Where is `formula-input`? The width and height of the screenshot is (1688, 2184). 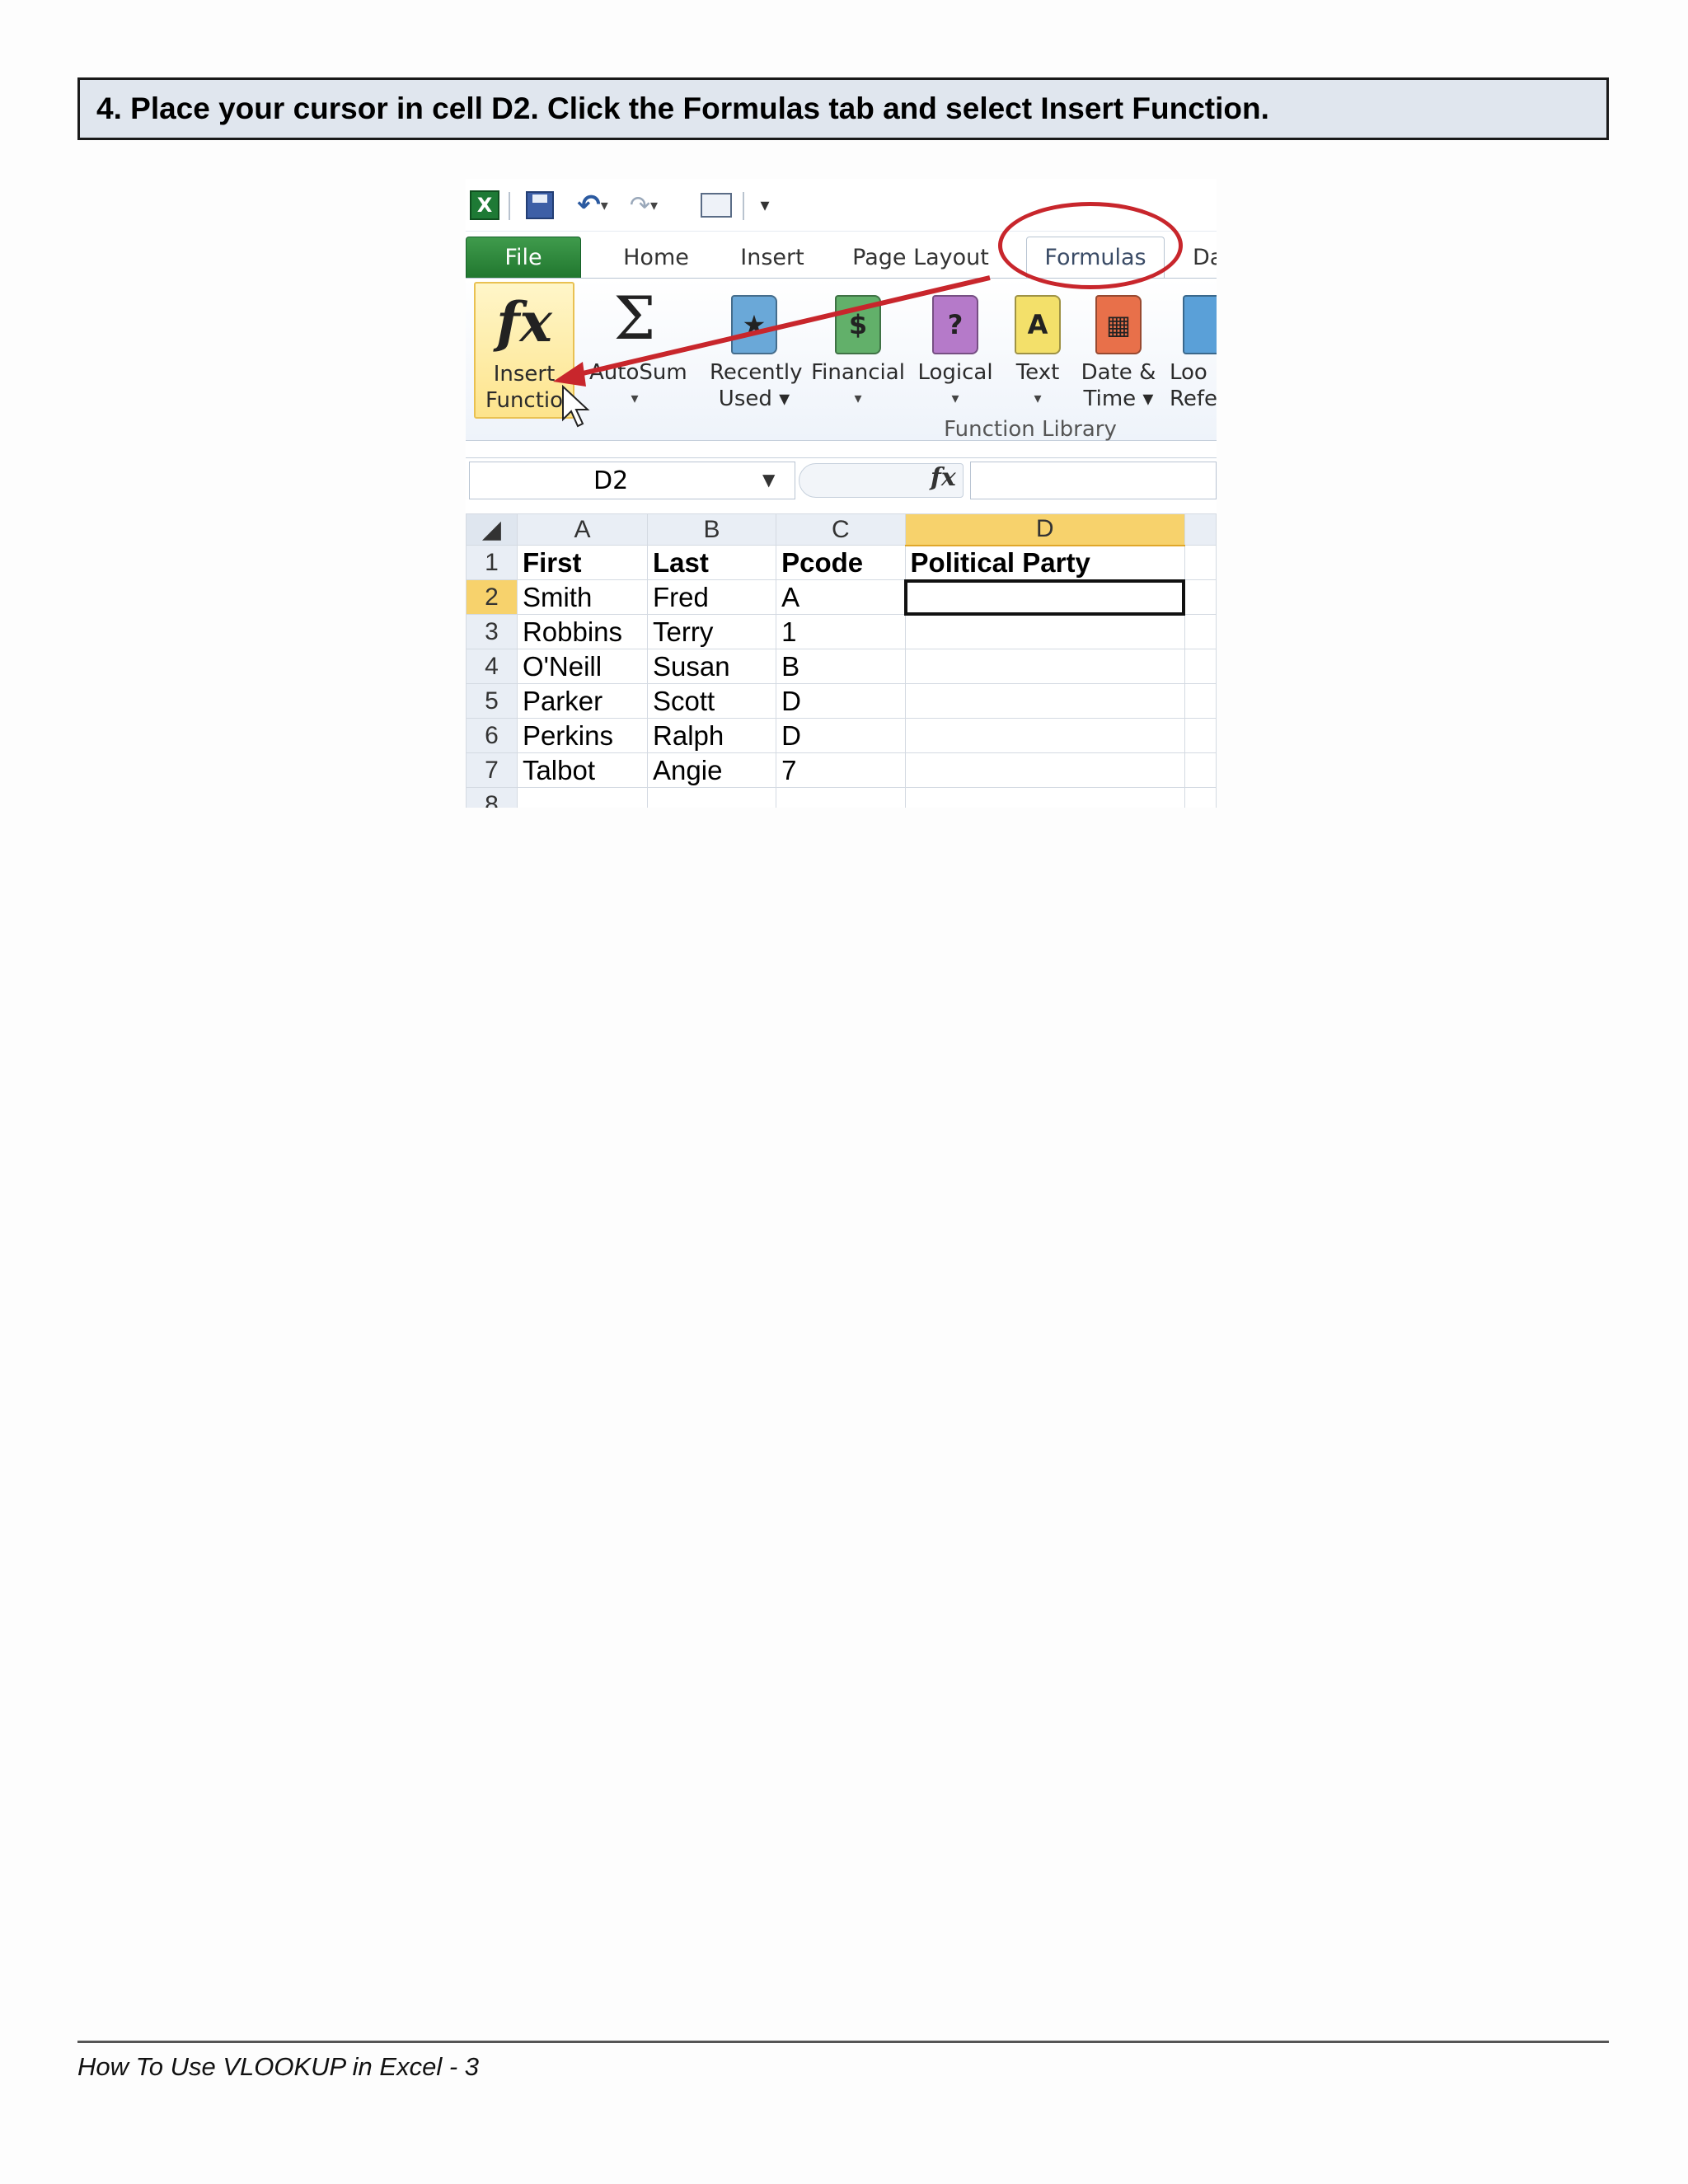
formula-input is located at coordinates (1094, 480).